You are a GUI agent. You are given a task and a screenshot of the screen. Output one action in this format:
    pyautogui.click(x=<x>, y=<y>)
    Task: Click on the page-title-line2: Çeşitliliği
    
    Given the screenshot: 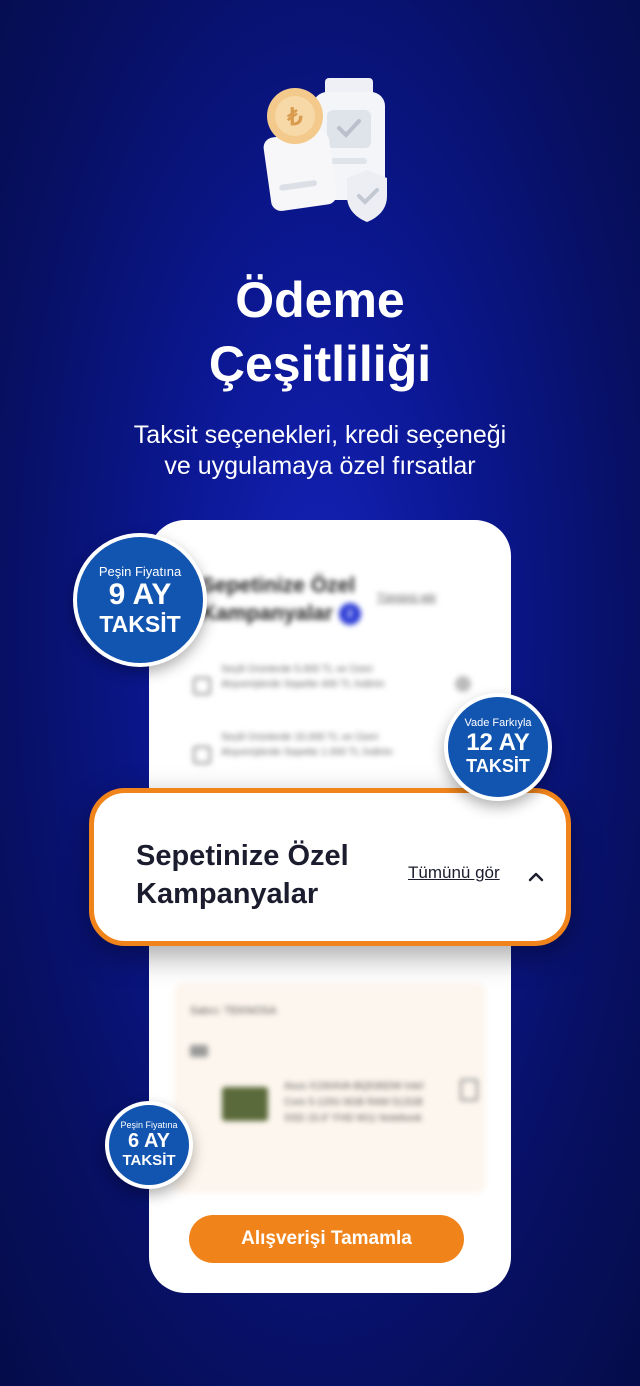 What is the action you would take?
    pyautogui.click(x=320, y=364)
    